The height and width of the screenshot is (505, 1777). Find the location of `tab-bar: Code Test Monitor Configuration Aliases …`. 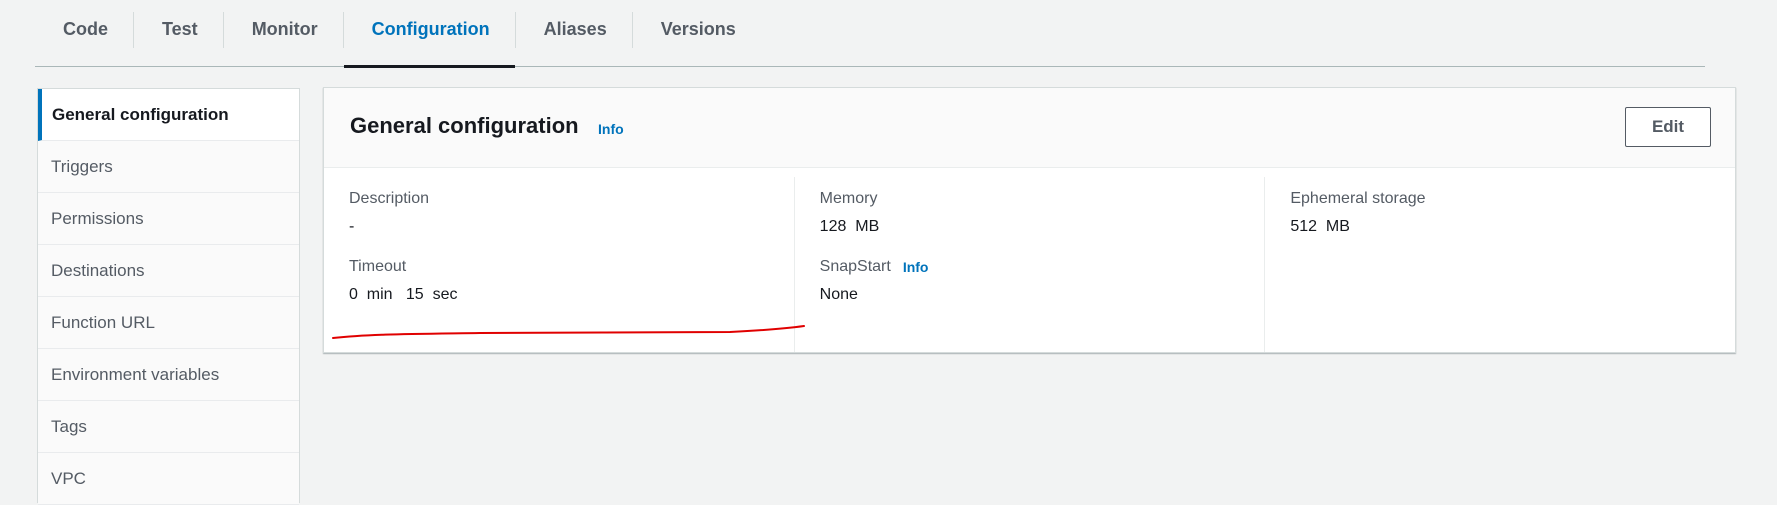

tab-bar: Code Test Monitor Configuration Aliases … is located at coordinates (870, 34).